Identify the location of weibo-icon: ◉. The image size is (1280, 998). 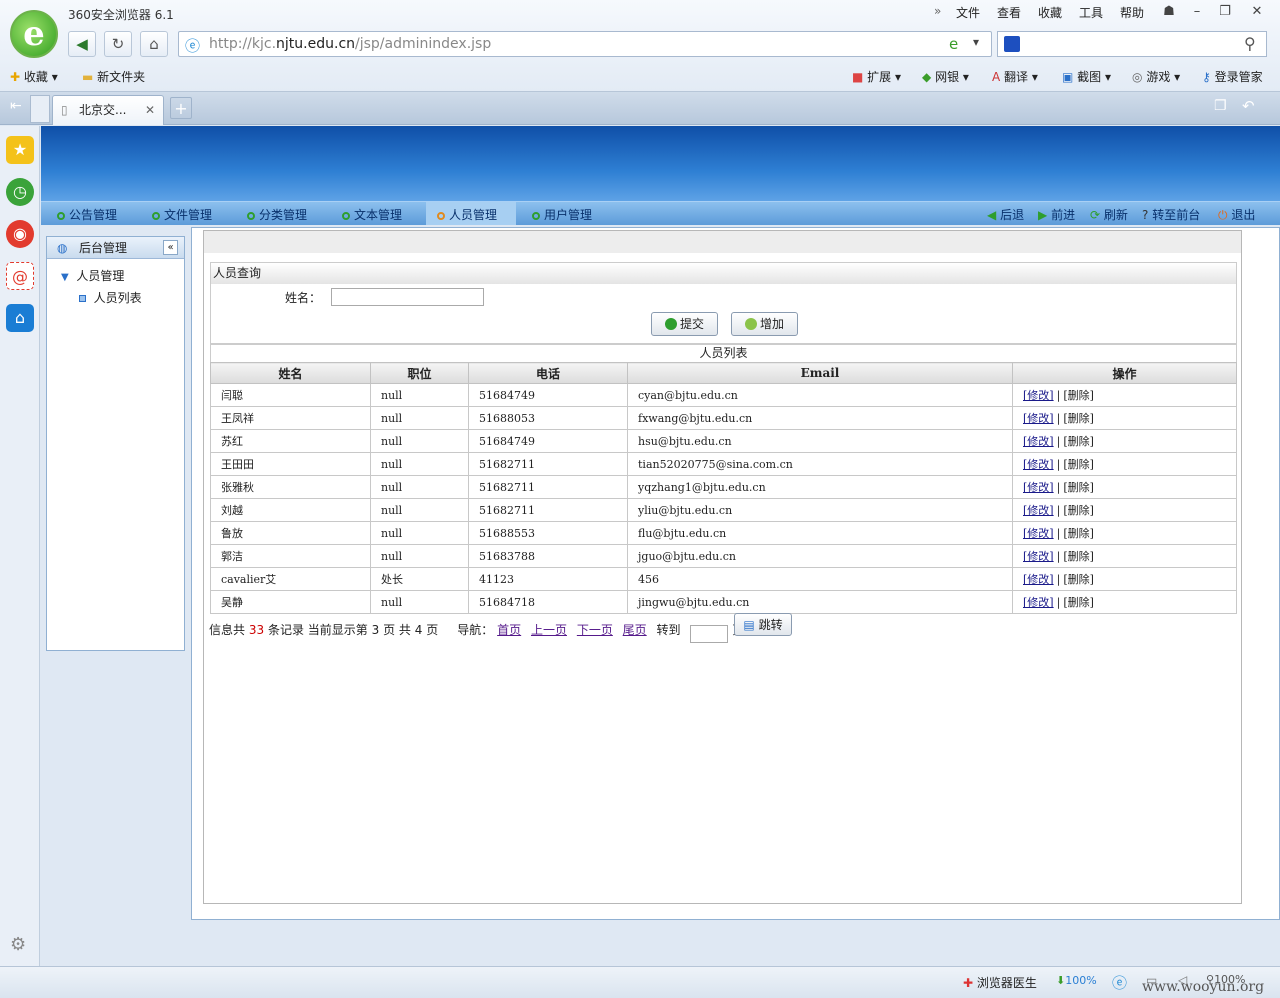
(20, 234).